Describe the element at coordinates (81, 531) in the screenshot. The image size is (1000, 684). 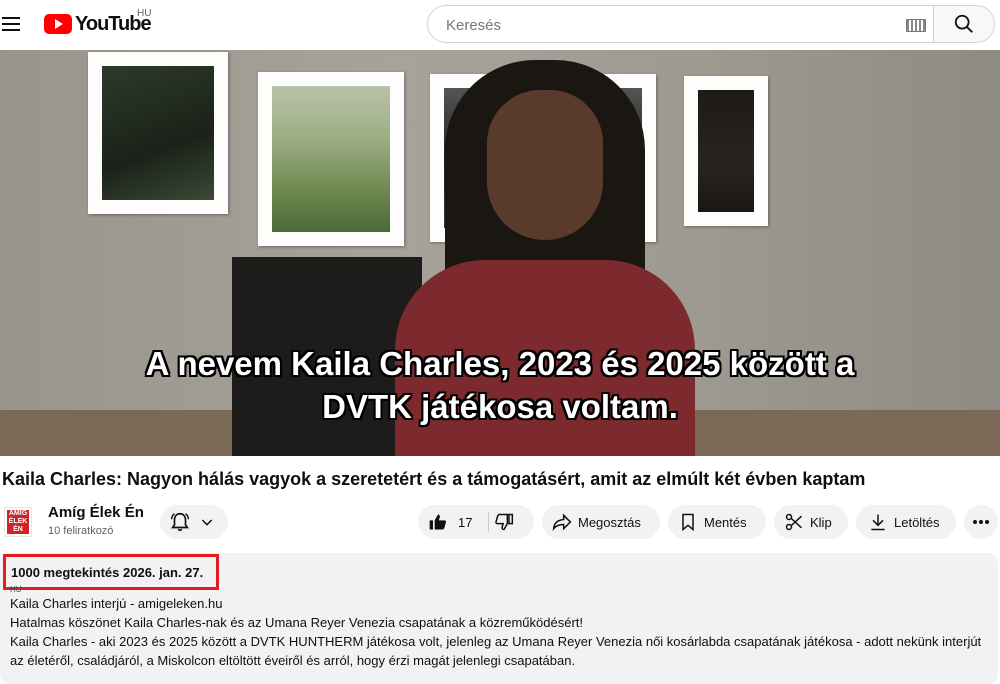
I see `subscriber-count: 10 feliratkozó` at that location.